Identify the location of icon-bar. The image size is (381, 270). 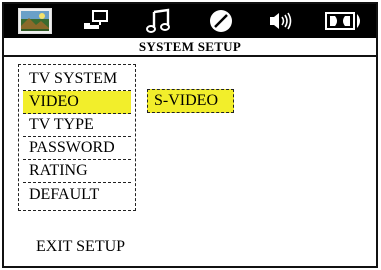
(190, 21).